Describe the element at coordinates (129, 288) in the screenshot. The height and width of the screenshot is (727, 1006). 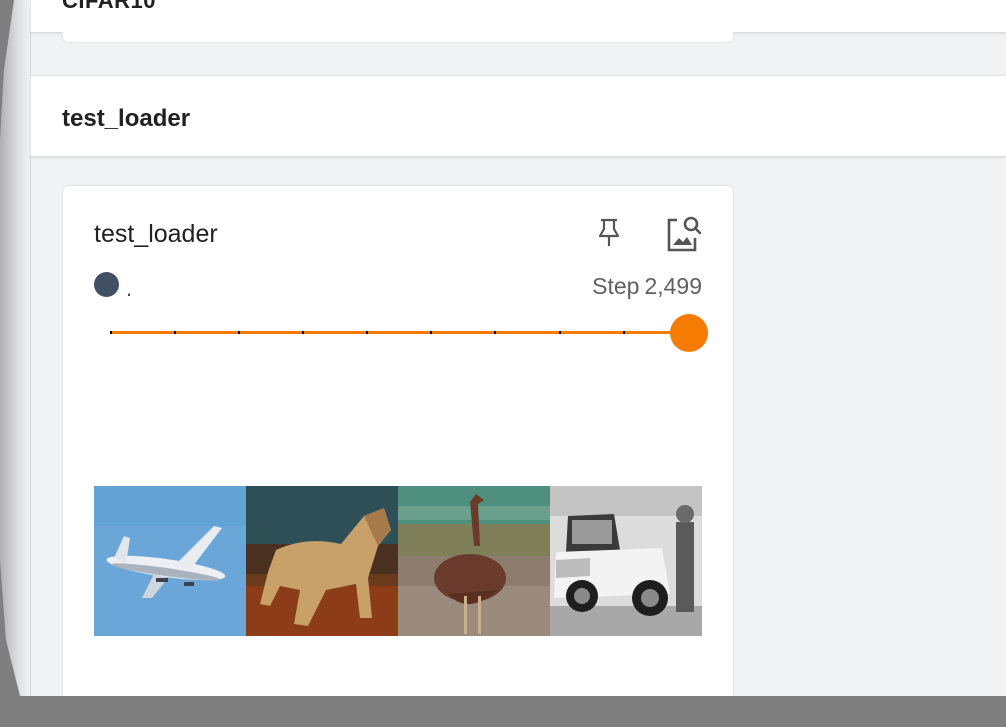
I see `run-name: .` at that location.